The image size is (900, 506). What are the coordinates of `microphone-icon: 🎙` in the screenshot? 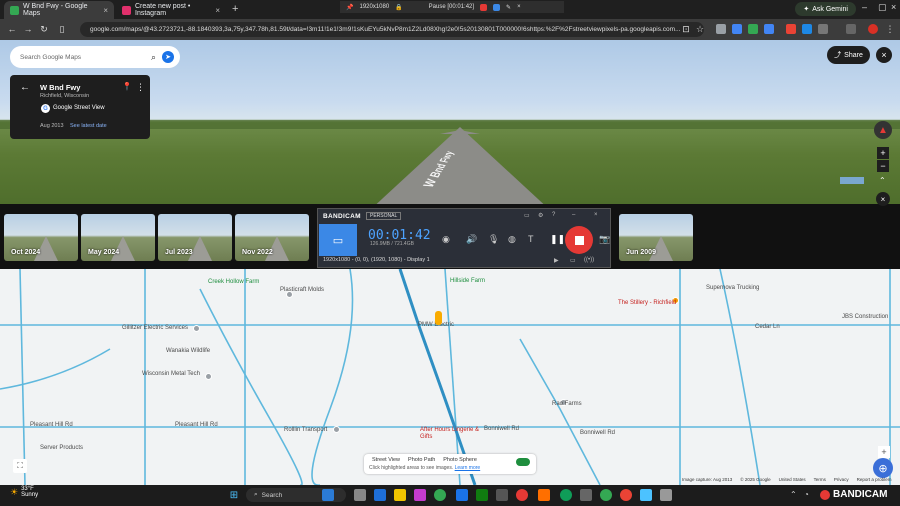 It's located at (493, 239).